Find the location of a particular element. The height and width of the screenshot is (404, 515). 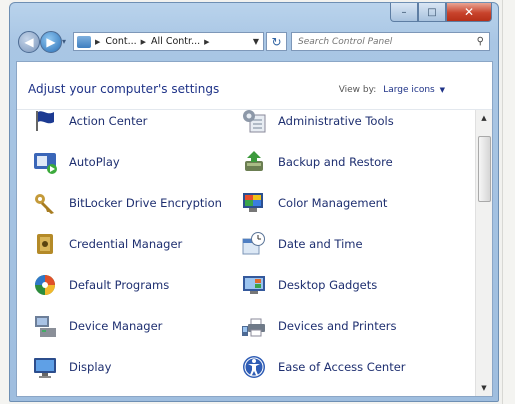

item-administrative-tools: Administrative Tools is located at coordinates (317, 121).